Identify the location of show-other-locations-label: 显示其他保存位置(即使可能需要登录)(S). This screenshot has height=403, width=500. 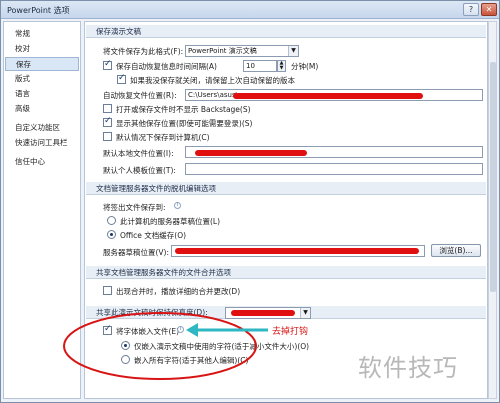
(184, 123).